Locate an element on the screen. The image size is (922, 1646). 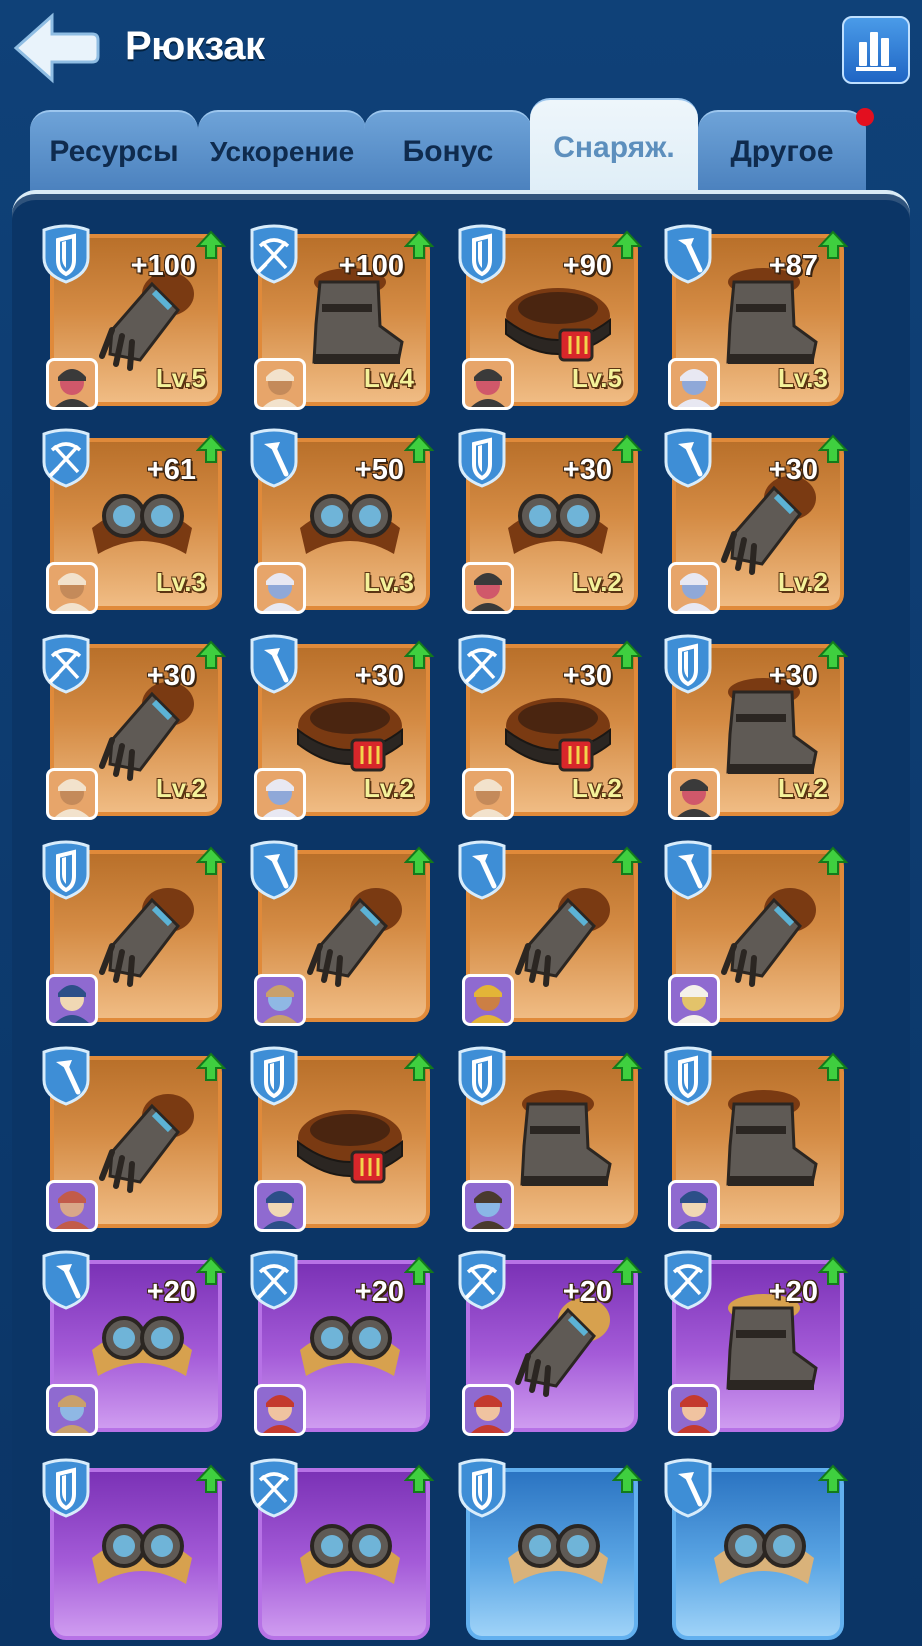
tab-other: Другое is located at coordinates (786, 151).